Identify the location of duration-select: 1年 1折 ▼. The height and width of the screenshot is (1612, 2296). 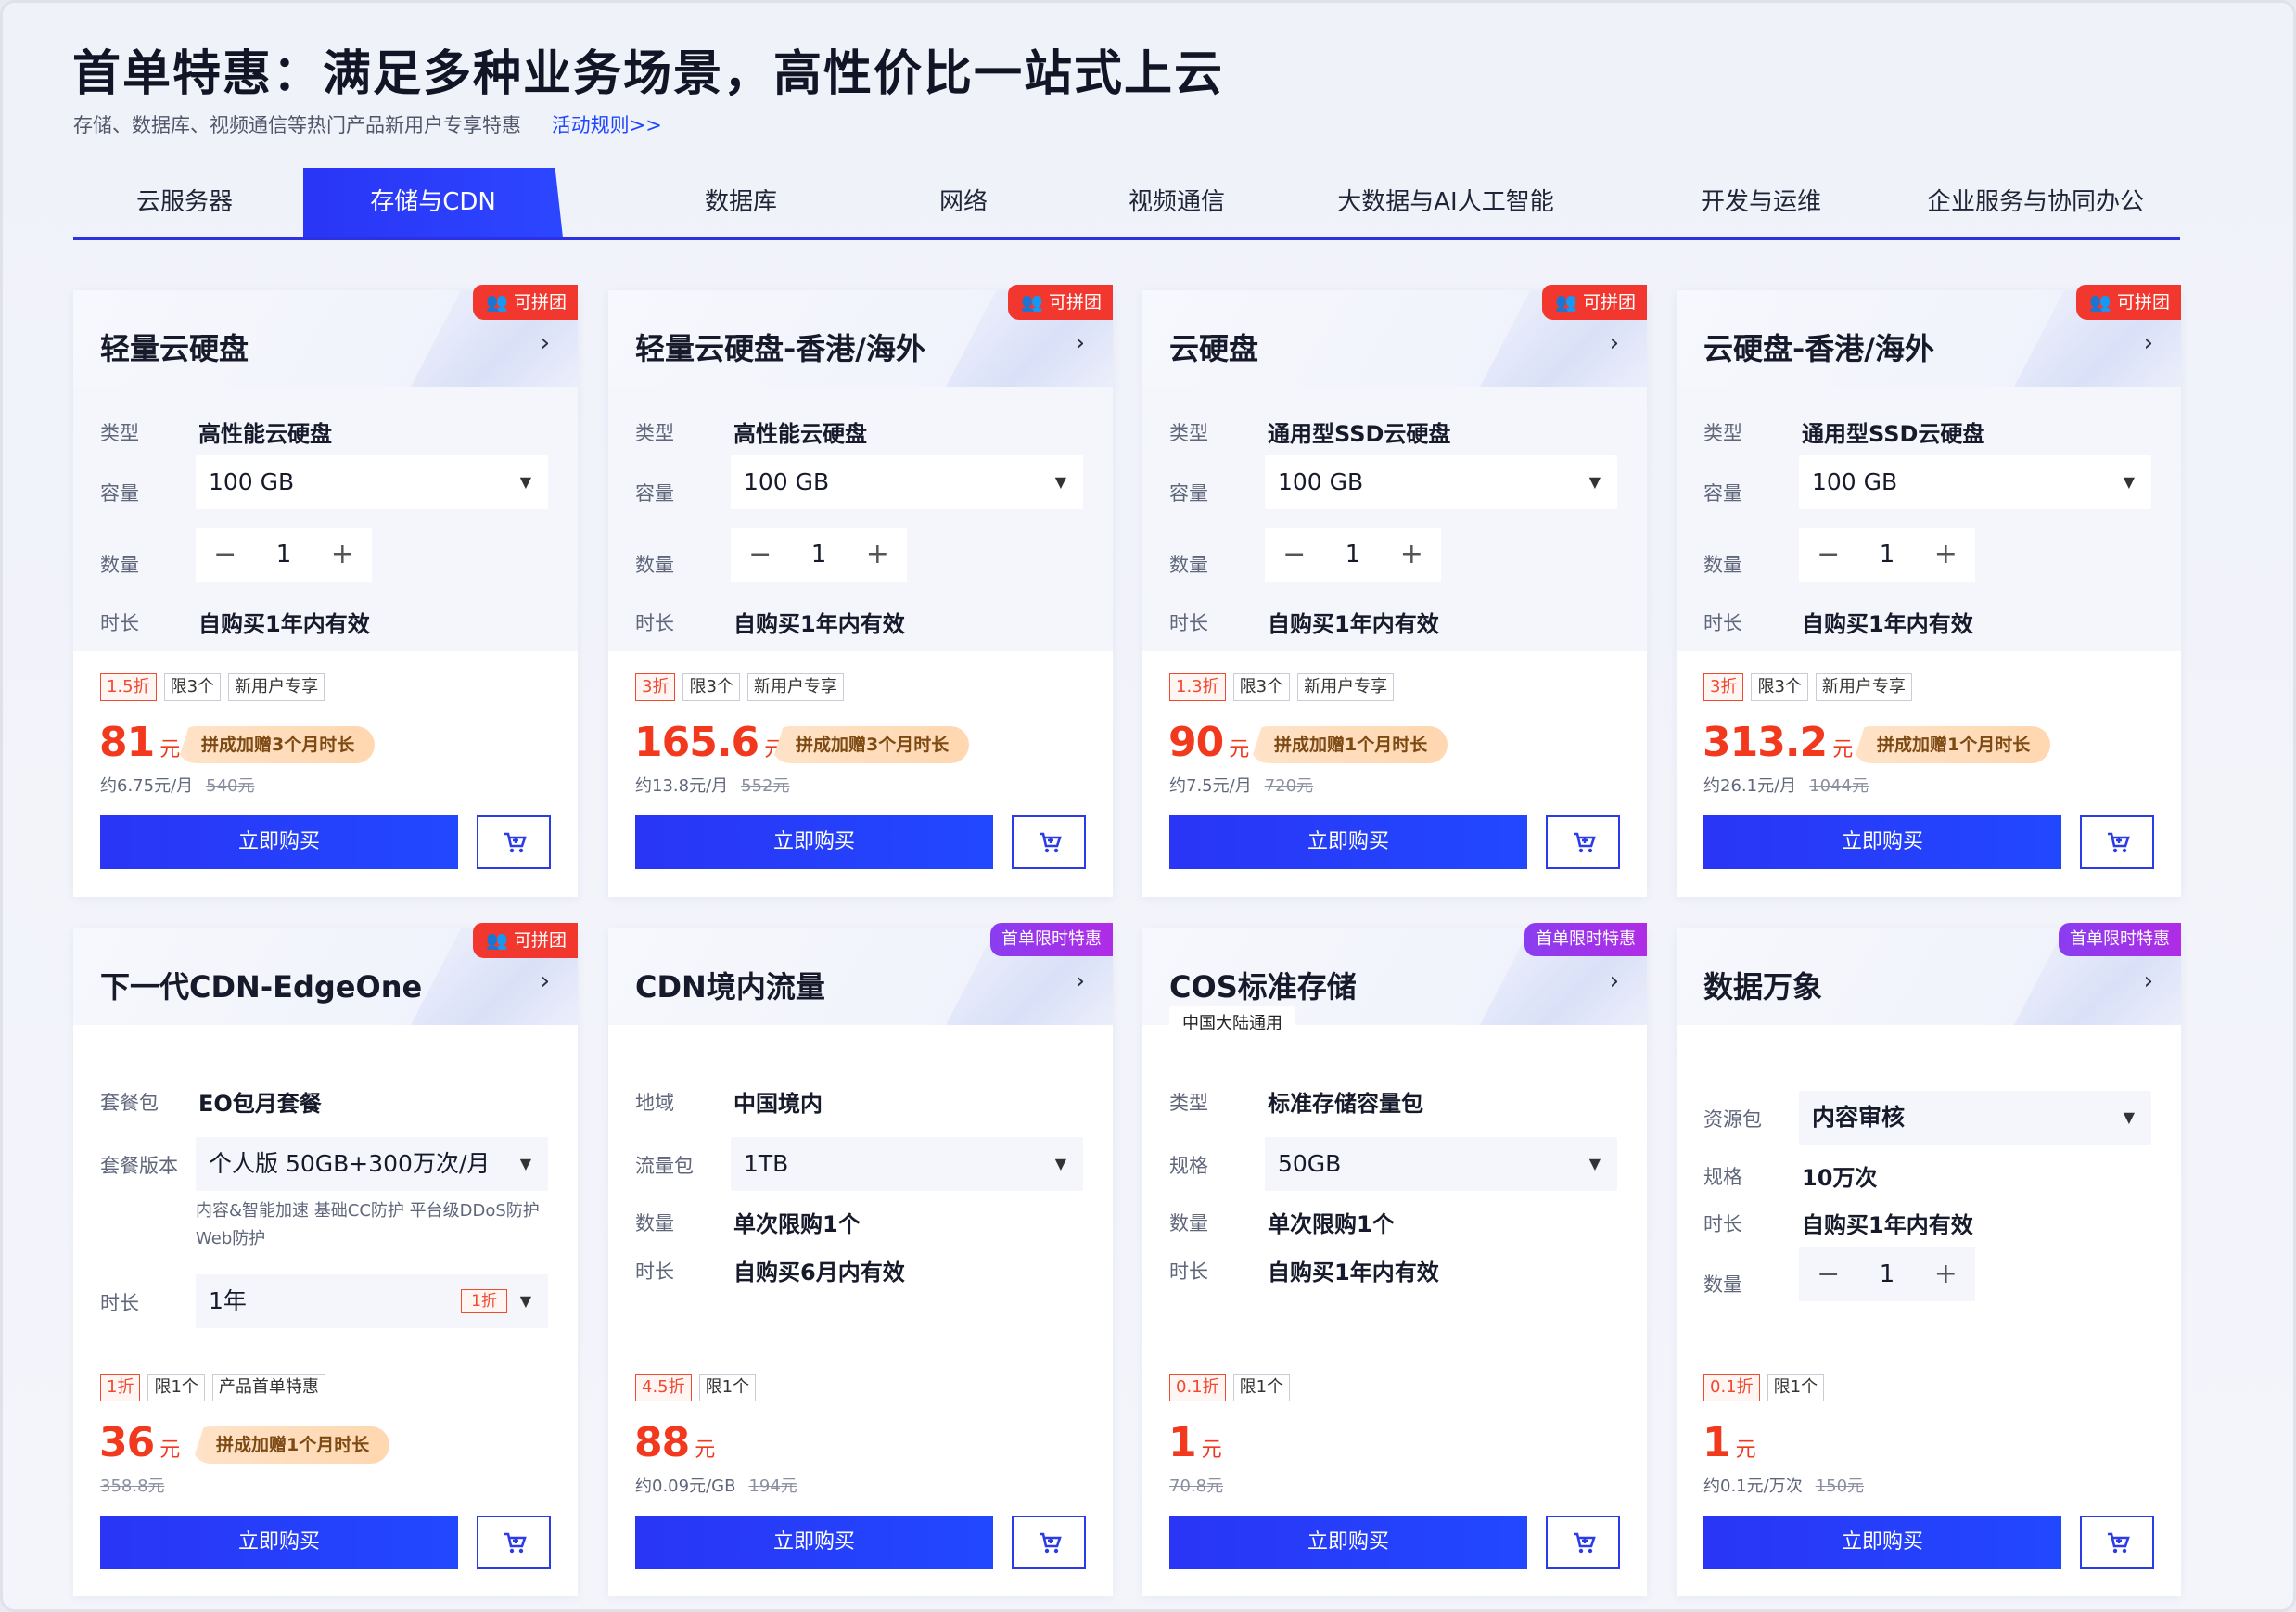
(372, 1301).